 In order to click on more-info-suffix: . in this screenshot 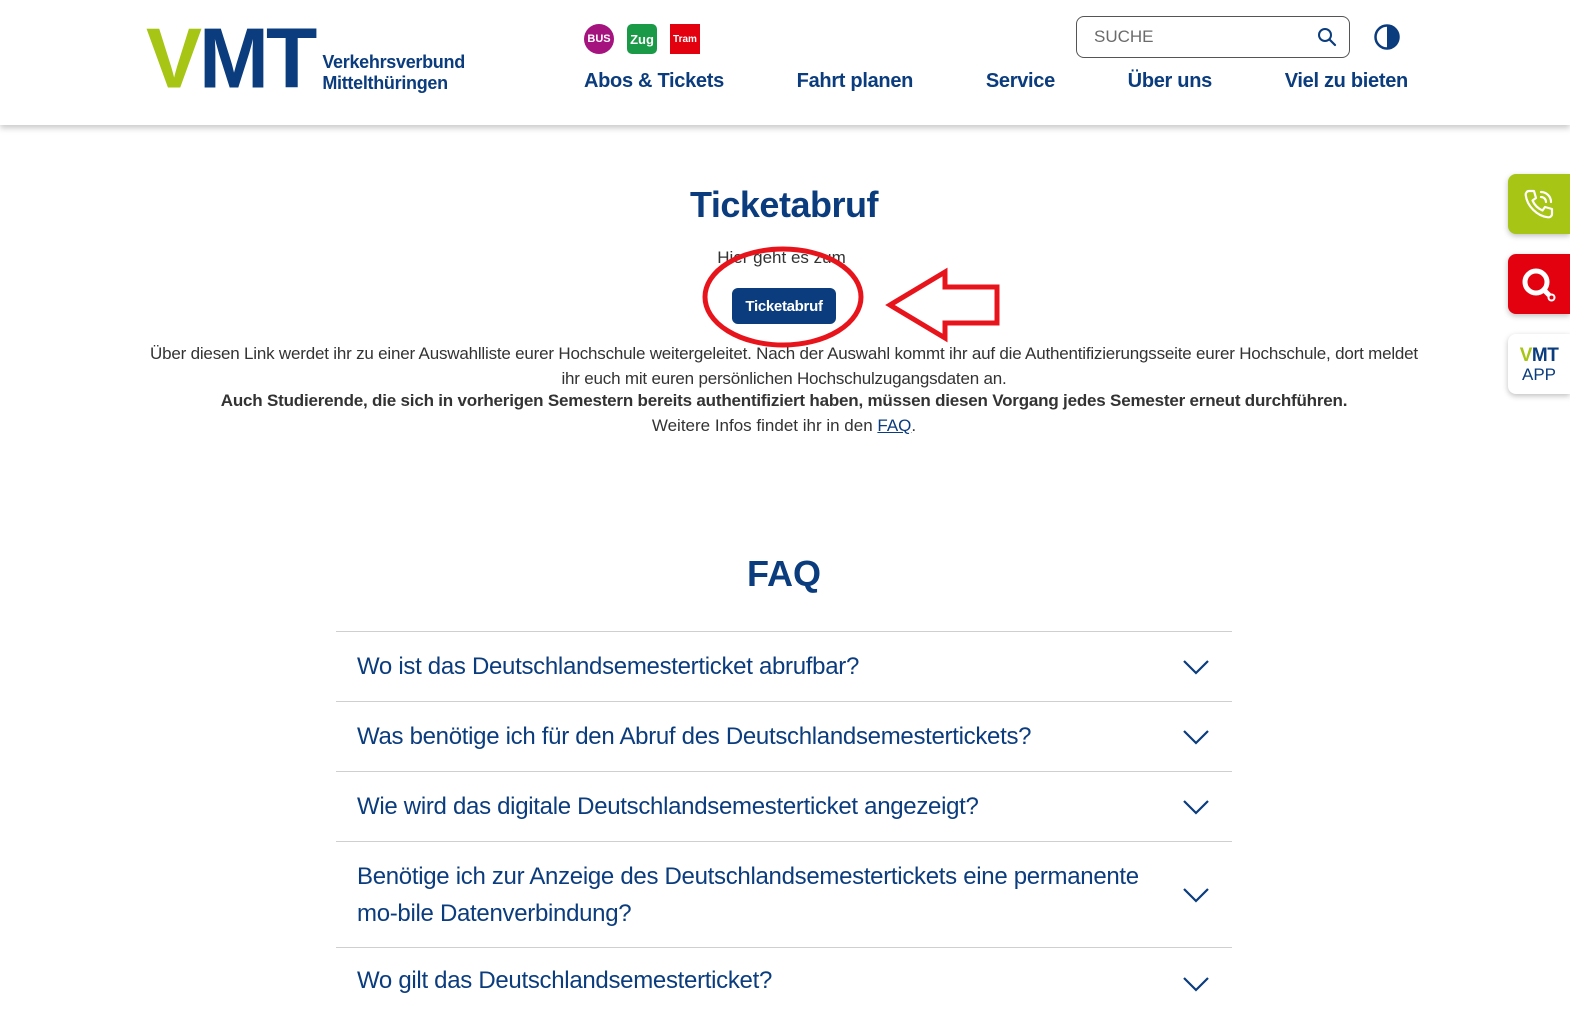, I will do `click(914, 425)`.